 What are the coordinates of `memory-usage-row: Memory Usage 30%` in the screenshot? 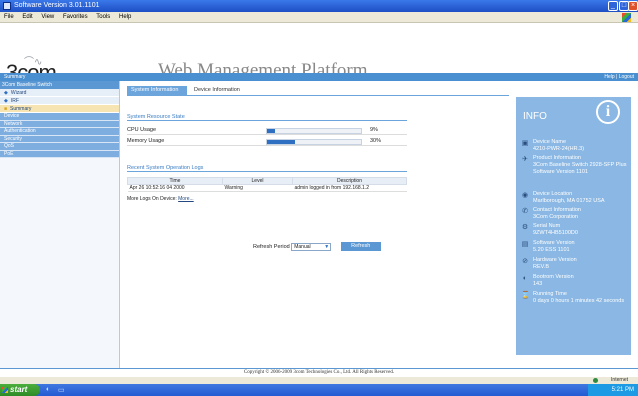 It's located at (267, 141).